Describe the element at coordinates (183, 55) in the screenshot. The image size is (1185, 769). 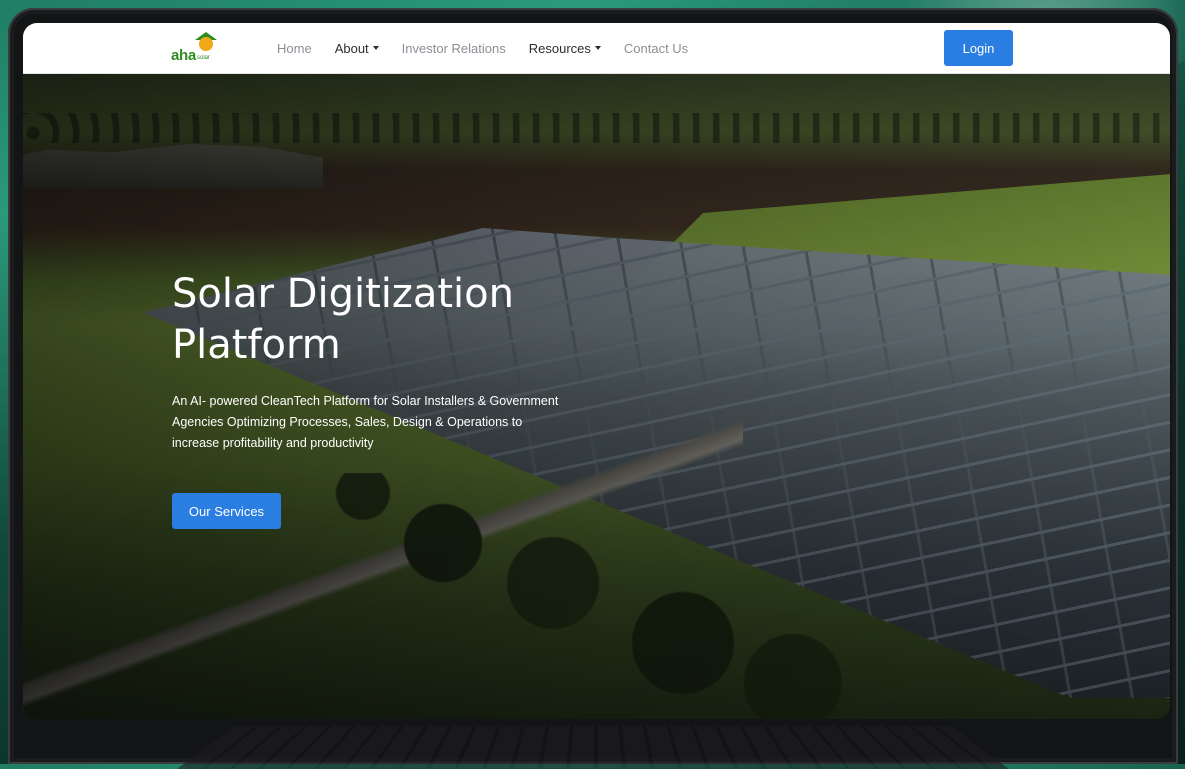
I see `logo-text: aha` at that location.